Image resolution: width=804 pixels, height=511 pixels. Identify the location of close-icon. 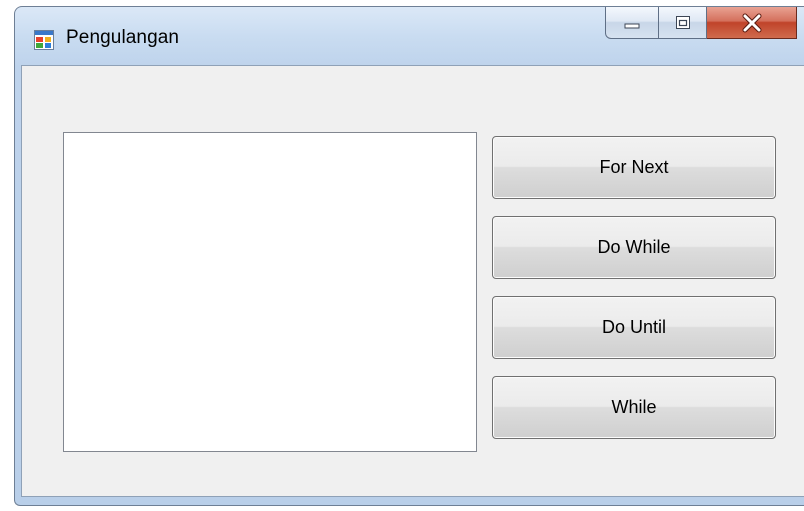
(751, 22).